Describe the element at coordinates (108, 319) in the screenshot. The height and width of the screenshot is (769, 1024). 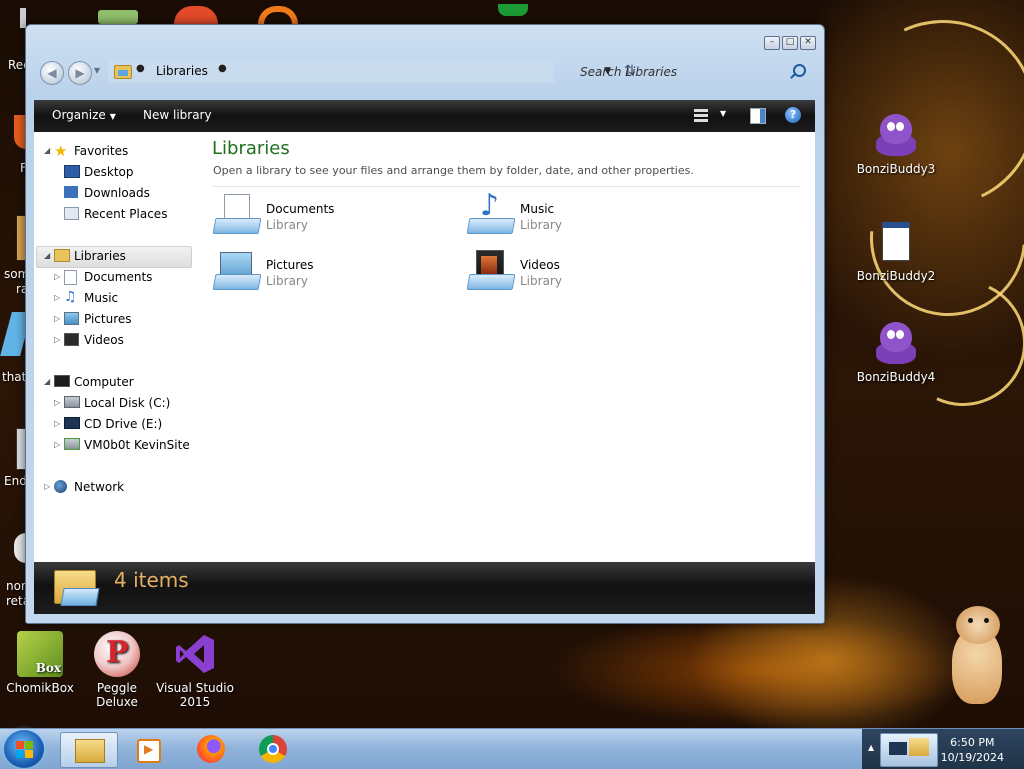
I see `nav-label: Pictures` at that location.